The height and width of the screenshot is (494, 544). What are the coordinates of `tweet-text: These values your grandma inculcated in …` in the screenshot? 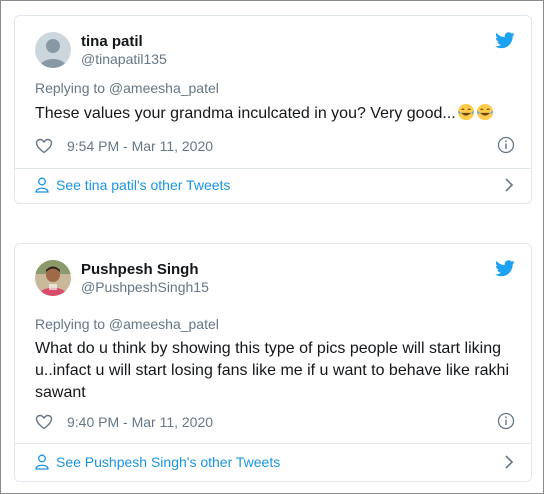 It's located at (273, 114).